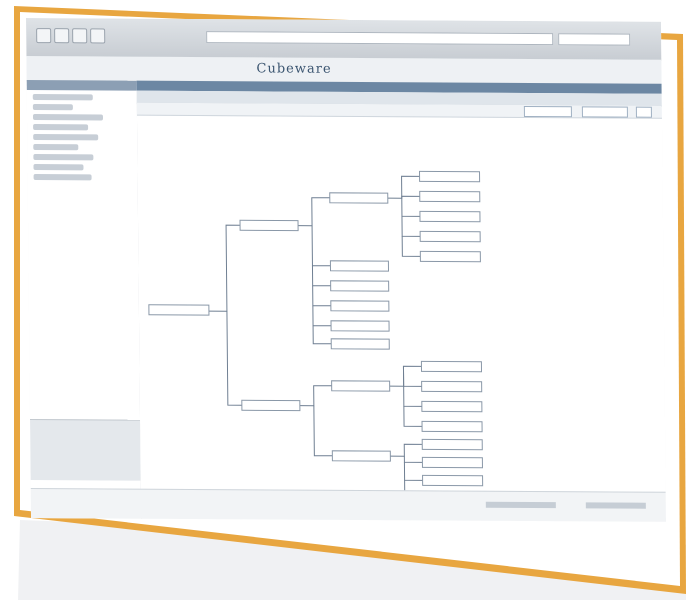 The image size is (686, 600). Describe the element at coordinates (44, 36) in the screenshot. I see `back-button` at that location.